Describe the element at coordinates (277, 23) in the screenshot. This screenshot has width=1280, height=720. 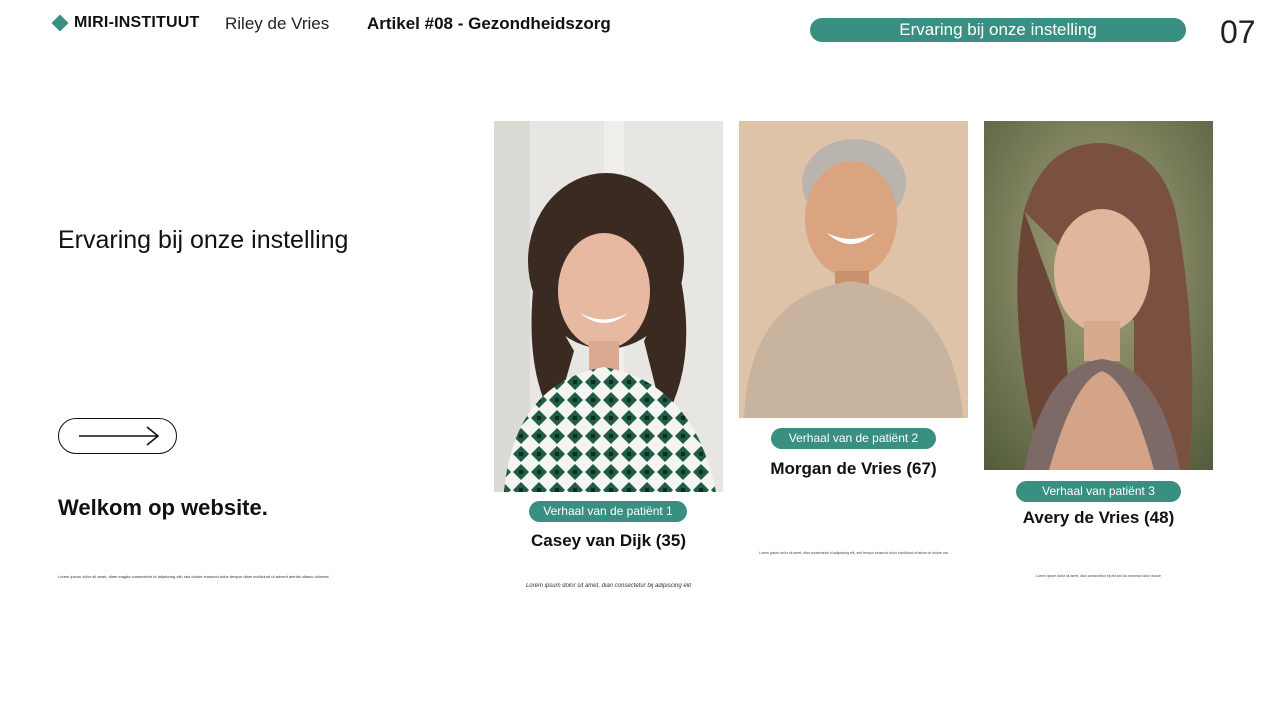
I see `author-name: Riley de Vries` at that location.